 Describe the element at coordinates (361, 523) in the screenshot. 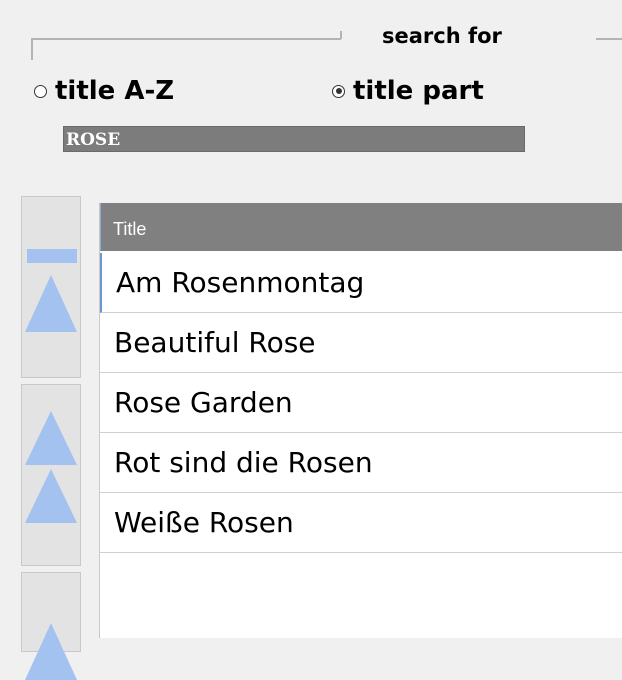

I see `list-item: Weiße Rosen` at that location.